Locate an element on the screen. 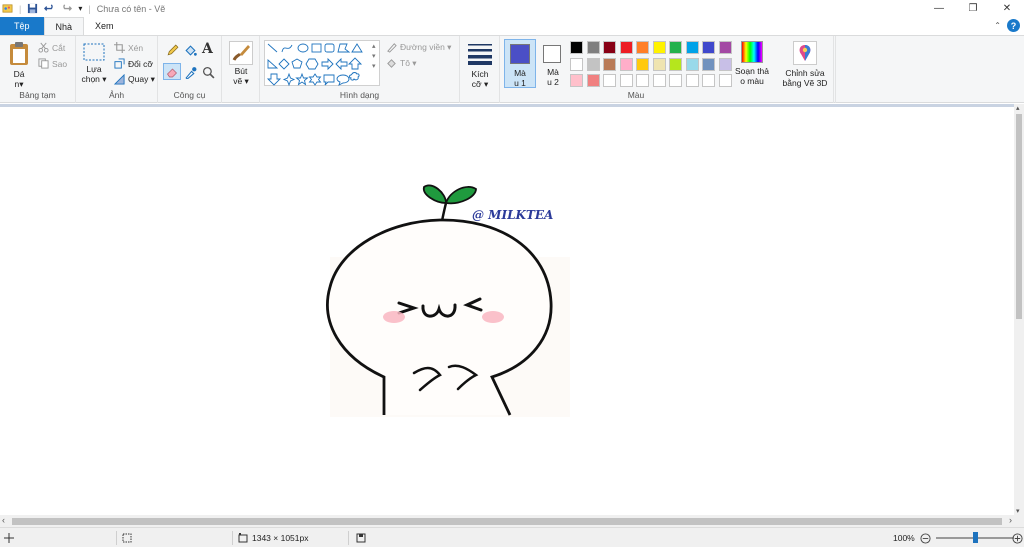  rotate-button: Quay ▾ is located at coordinates (134, 79).